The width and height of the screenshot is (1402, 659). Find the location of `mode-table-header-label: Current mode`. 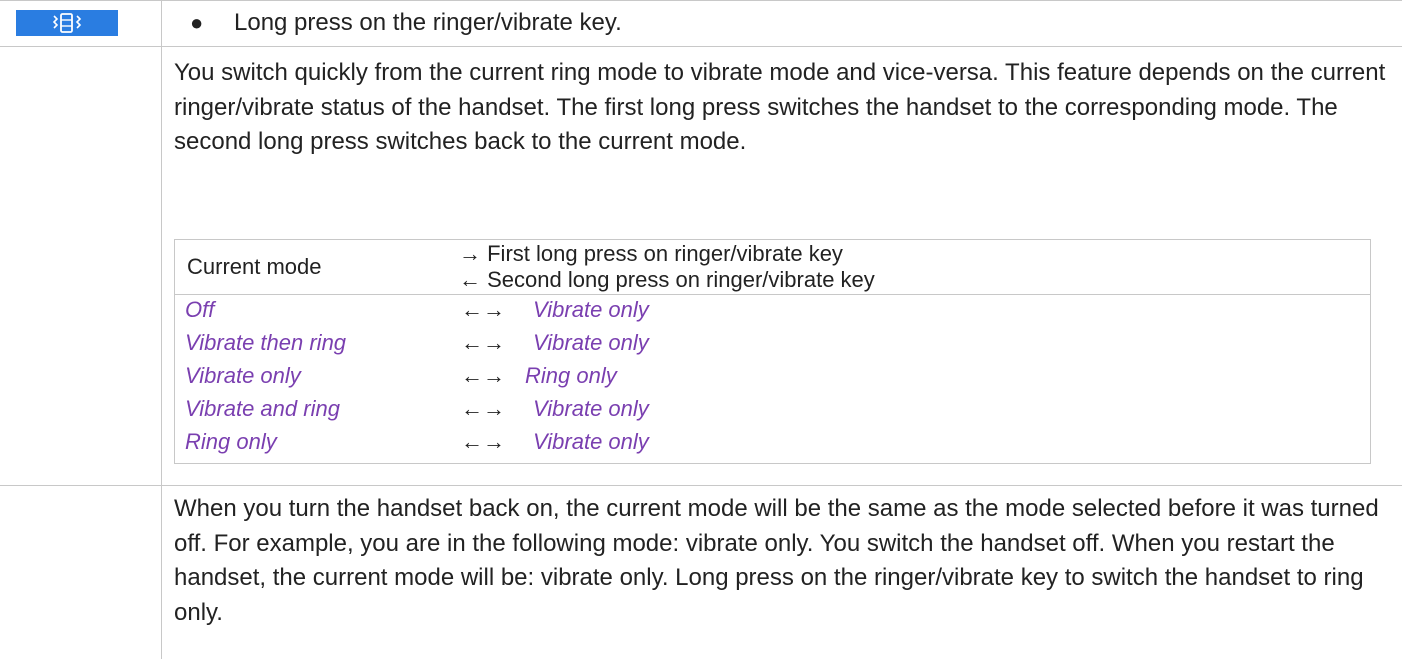

mode-table-header-label: Current mode is located at coordinates (254, 266).